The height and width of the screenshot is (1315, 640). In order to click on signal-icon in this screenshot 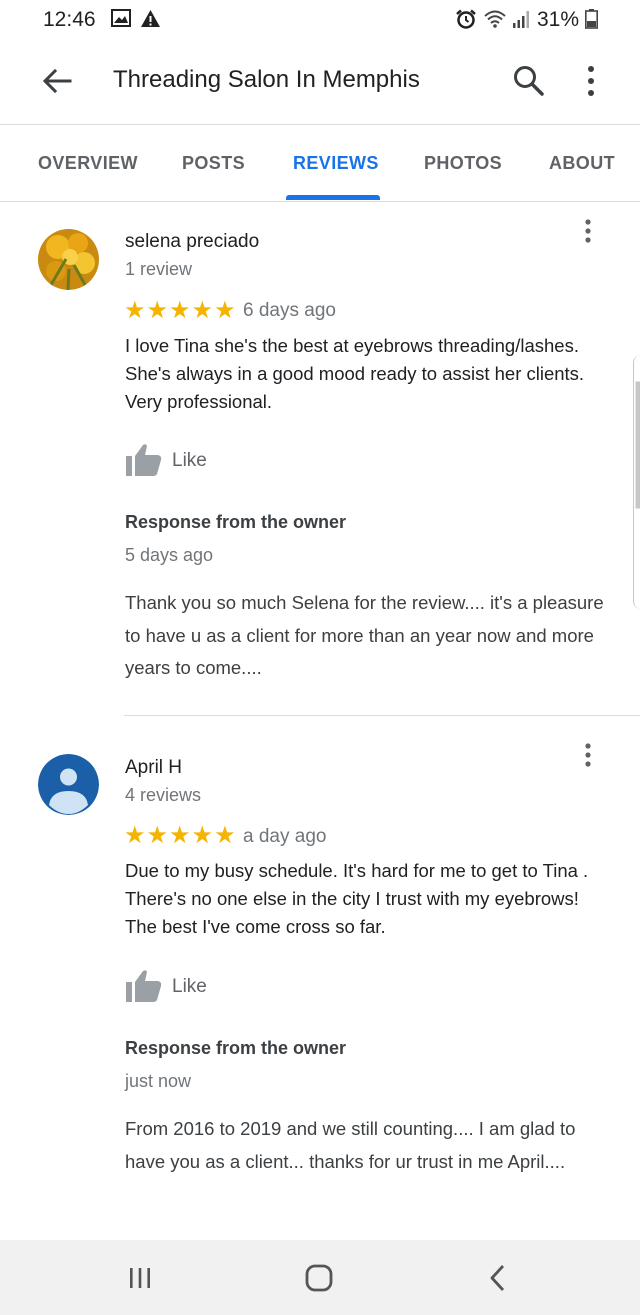, I will do `click(521, 19)`.